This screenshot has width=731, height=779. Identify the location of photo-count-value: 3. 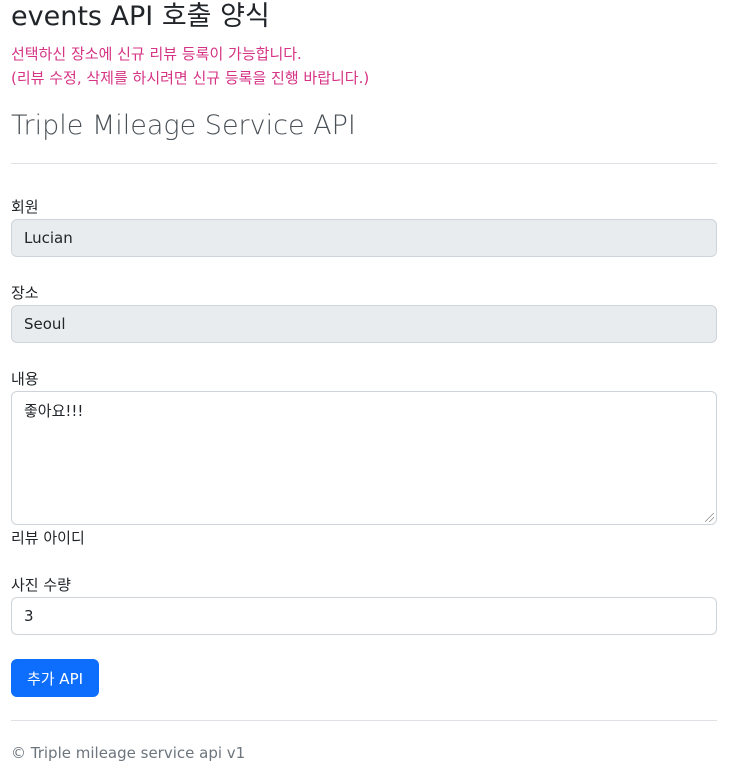
(29, 616).